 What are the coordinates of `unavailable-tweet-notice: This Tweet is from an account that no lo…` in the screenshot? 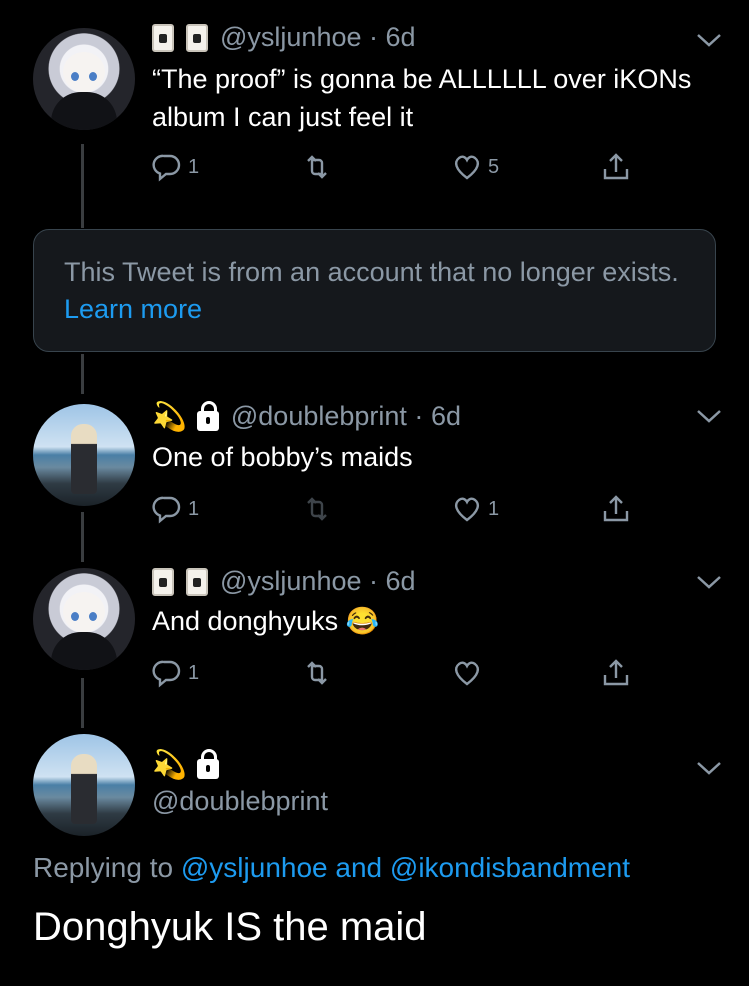 It's located at (374, 290).